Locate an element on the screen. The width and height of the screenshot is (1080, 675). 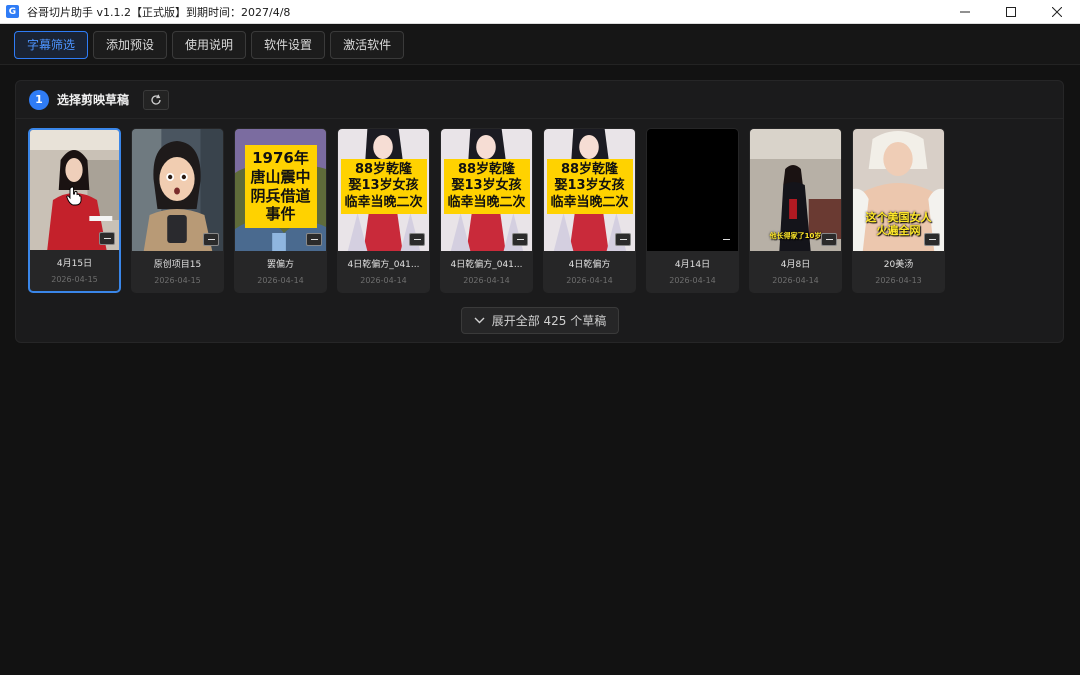
draft-thumbnail: 他长得家了10岁 is located at coordinates (795, 190).